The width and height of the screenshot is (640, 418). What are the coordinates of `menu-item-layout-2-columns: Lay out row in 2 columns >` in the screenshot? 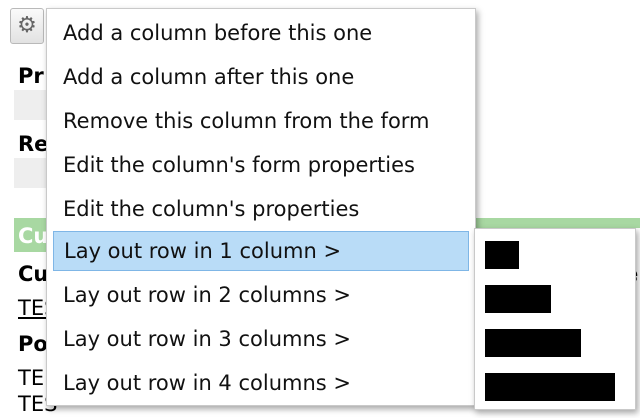 It's located at (261, 295).